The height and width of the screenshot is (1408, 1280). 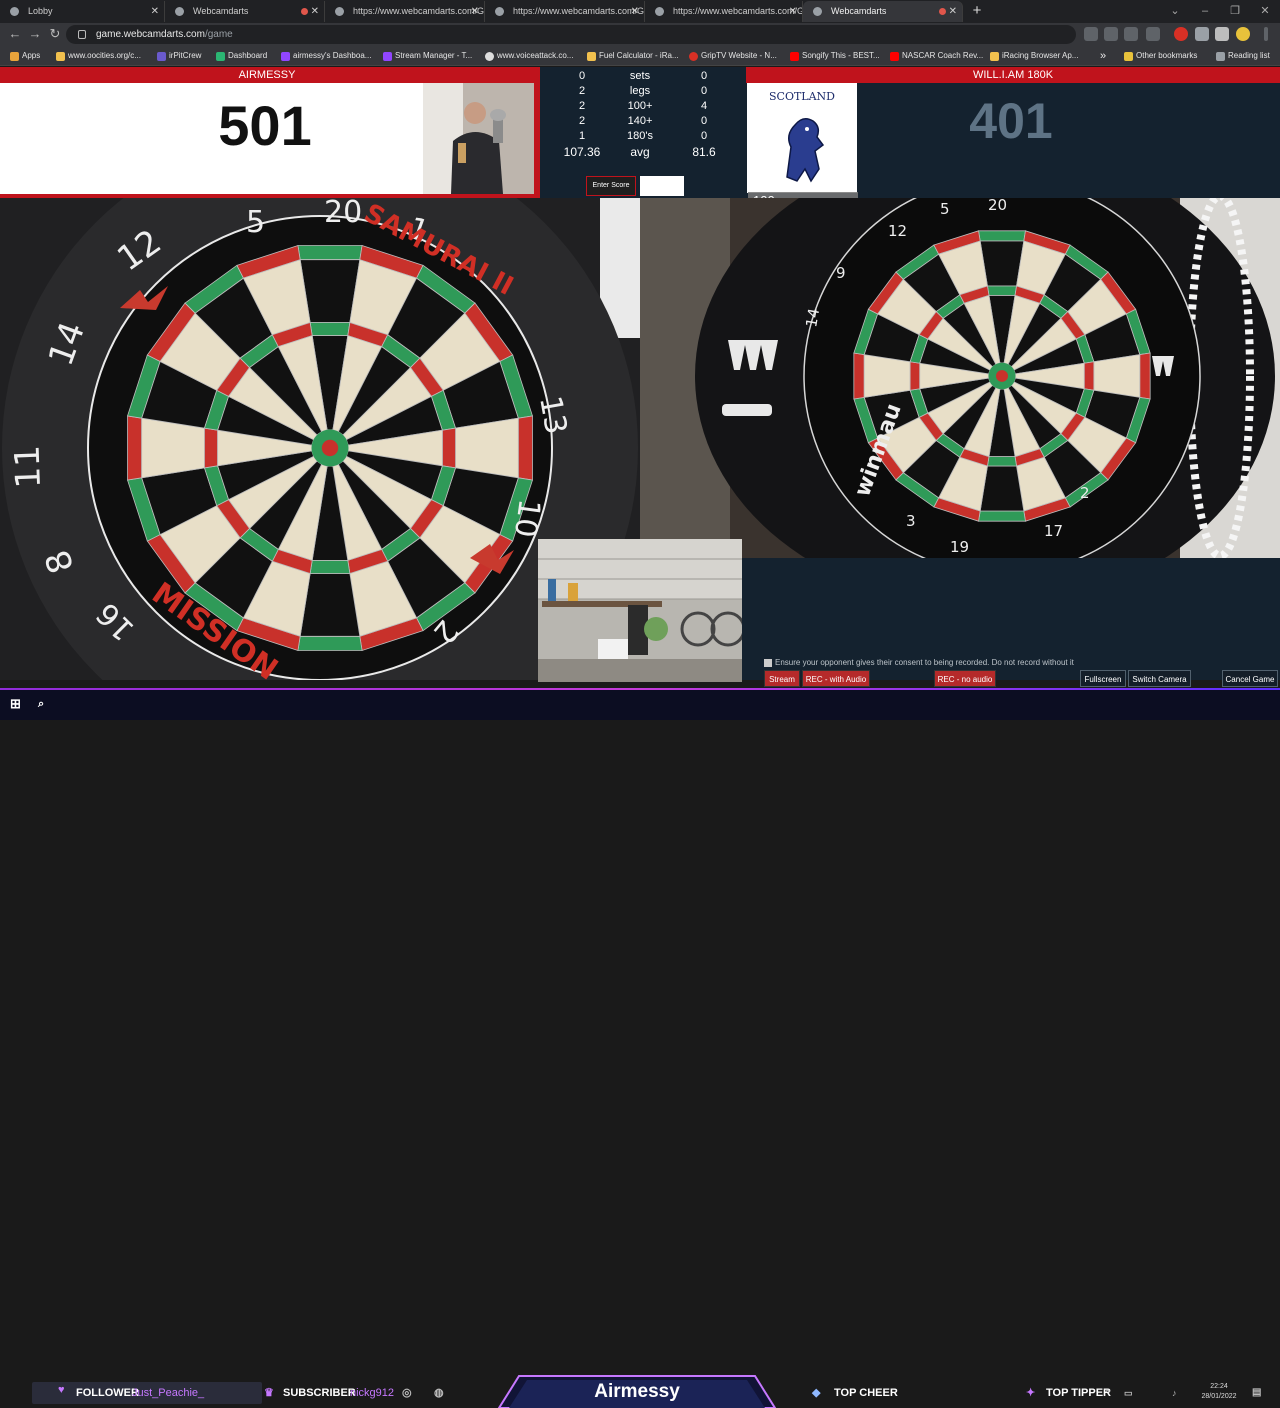 I want to click on inner-bull, so click(x=1002, y=376).